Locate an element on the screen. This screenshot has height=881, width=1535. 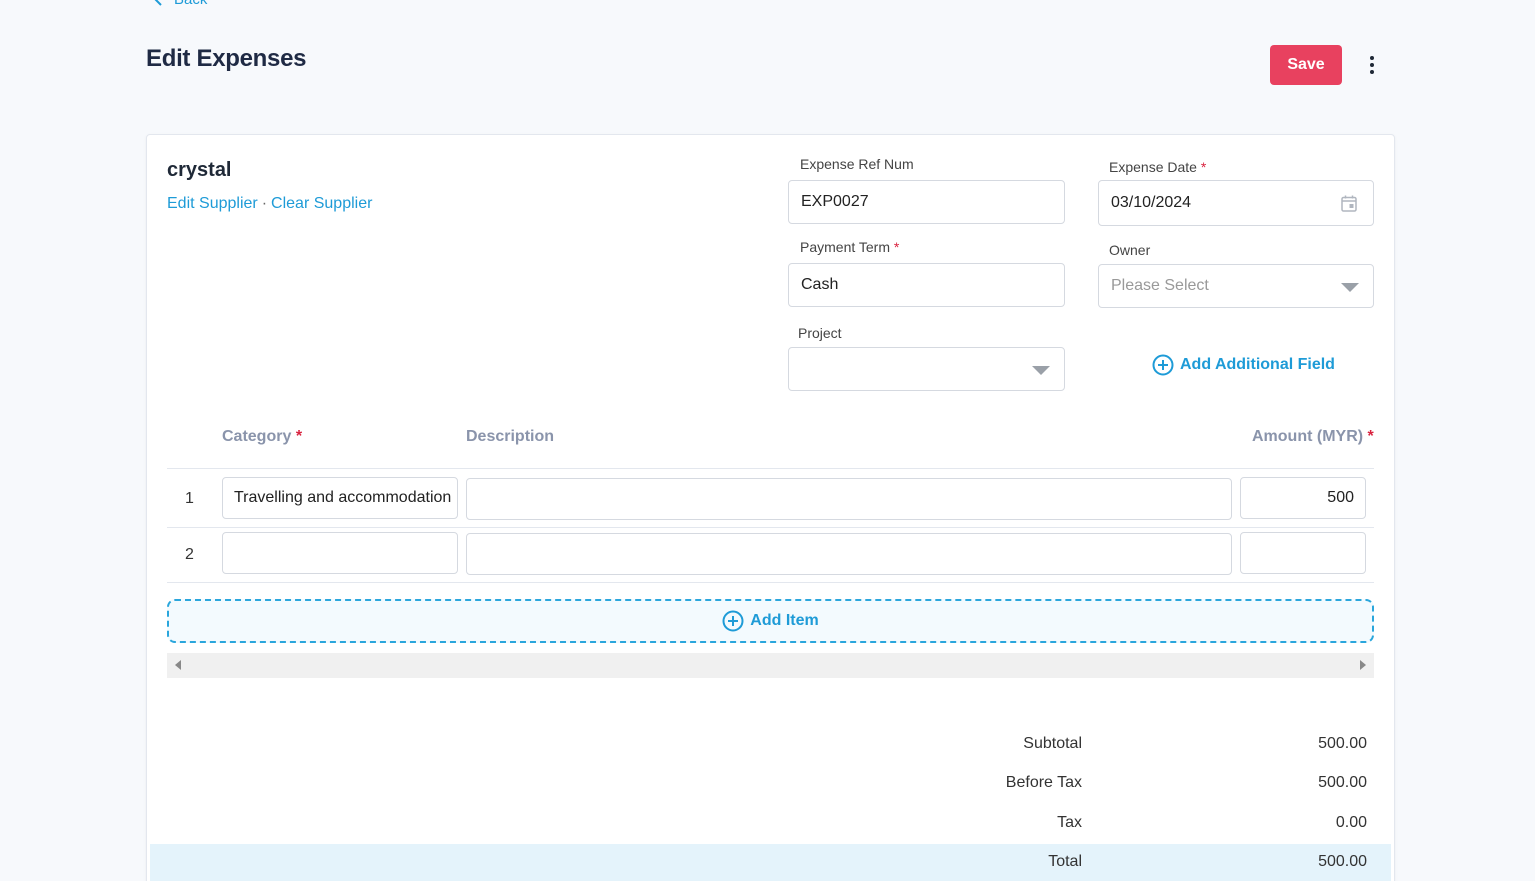
amount-input: 500 is located at coordinates (1303, 498).